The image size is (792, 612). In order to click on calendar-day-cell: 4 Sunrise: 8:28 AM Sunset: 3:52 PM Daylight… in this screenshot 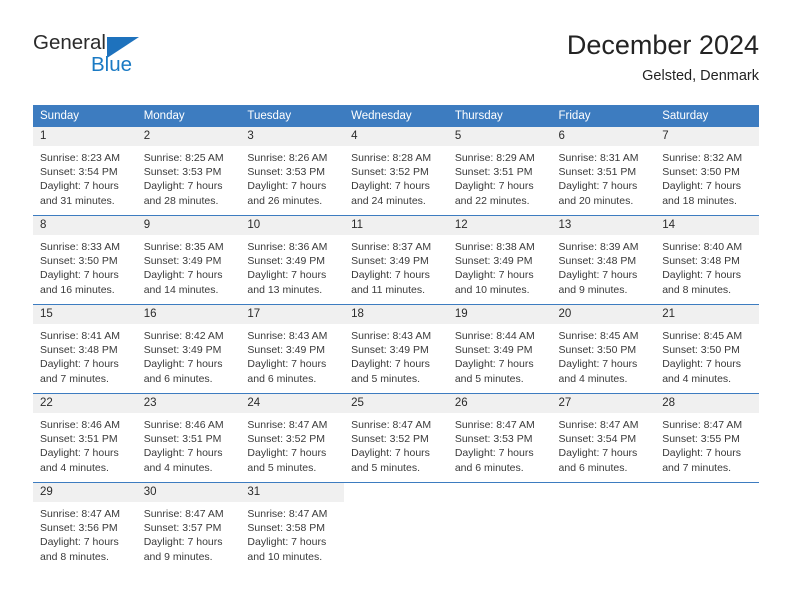, I will do `click(396, 171)`.